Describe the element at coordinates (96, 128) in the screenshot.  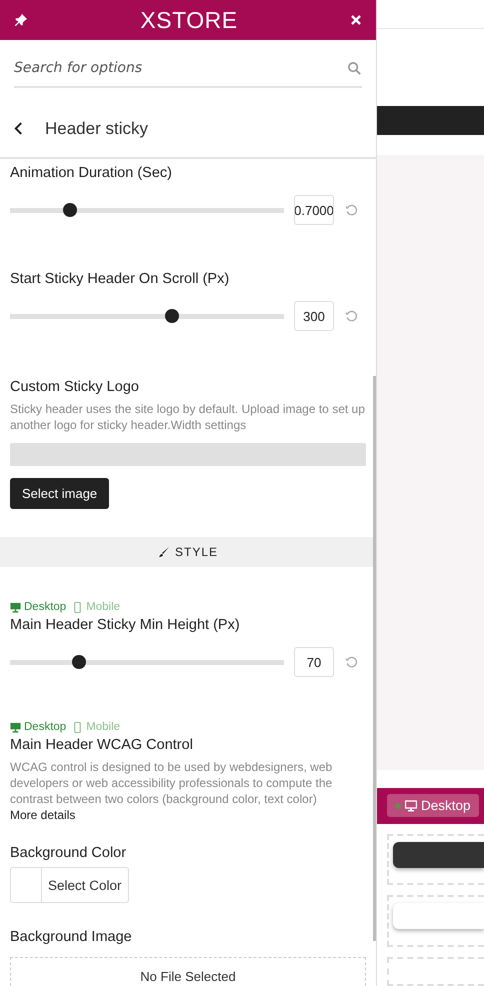
I see `section-title: Header sticky` at that location.